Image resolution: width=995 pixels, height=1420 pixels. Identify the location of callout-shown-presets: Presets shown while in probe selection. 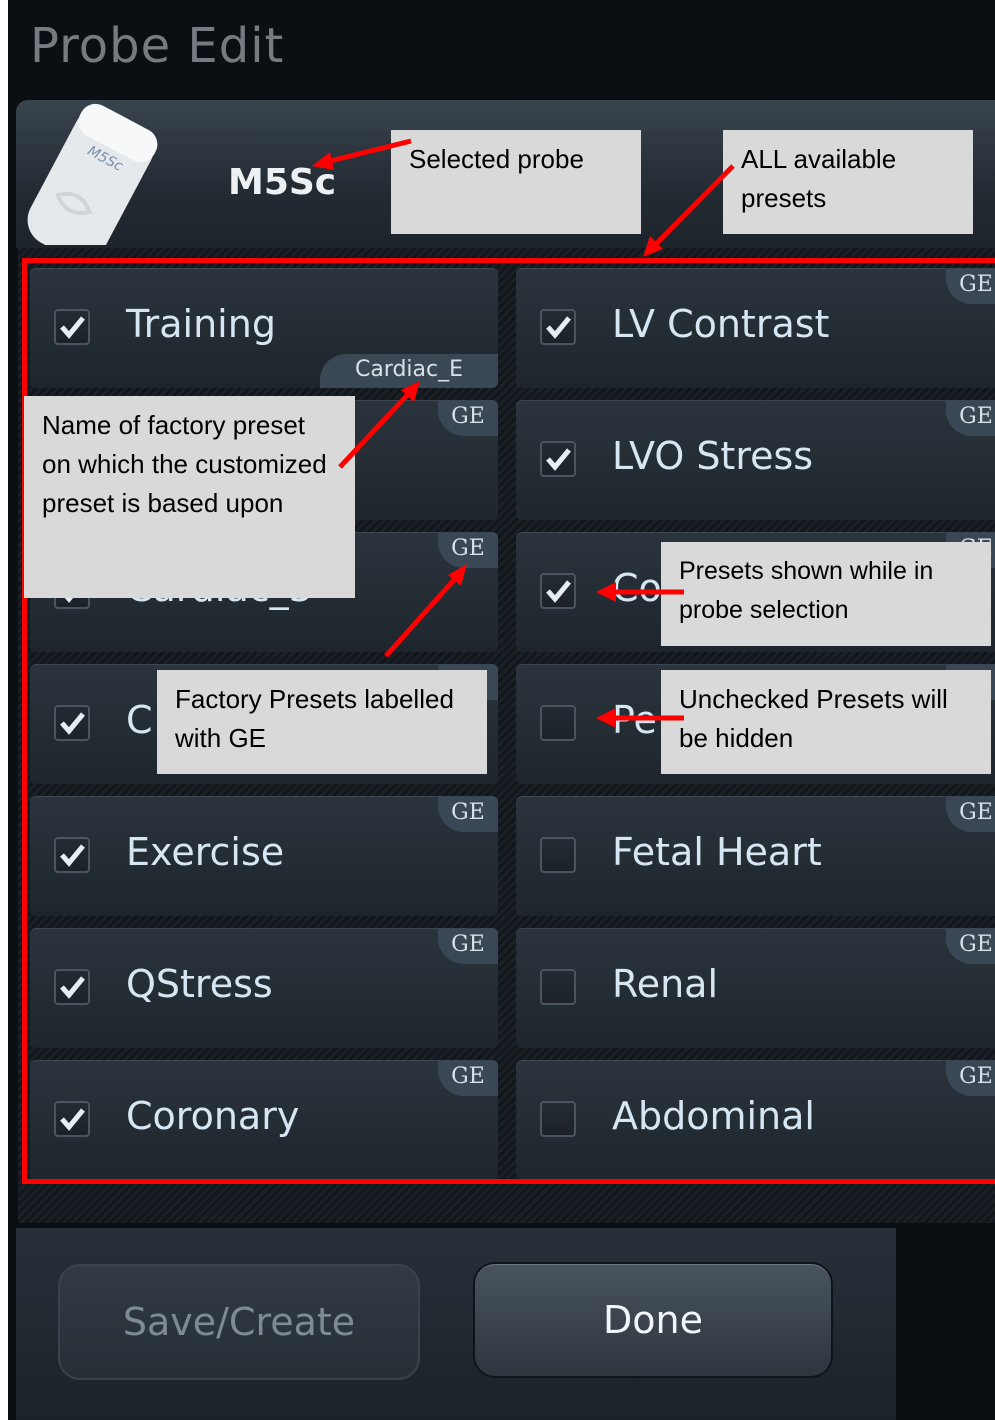
(826, 594).